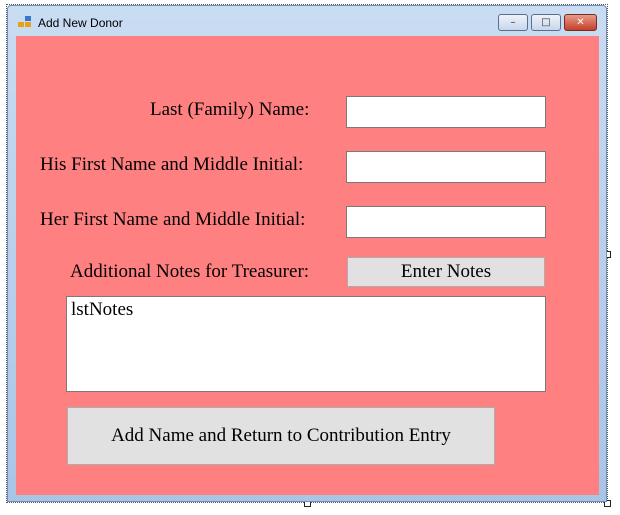 This screenshot has height=515, width=620. What do you see at coordinates (25, 22) in the screenshot?
I see `app-icon` at bounding box center [25, 22].